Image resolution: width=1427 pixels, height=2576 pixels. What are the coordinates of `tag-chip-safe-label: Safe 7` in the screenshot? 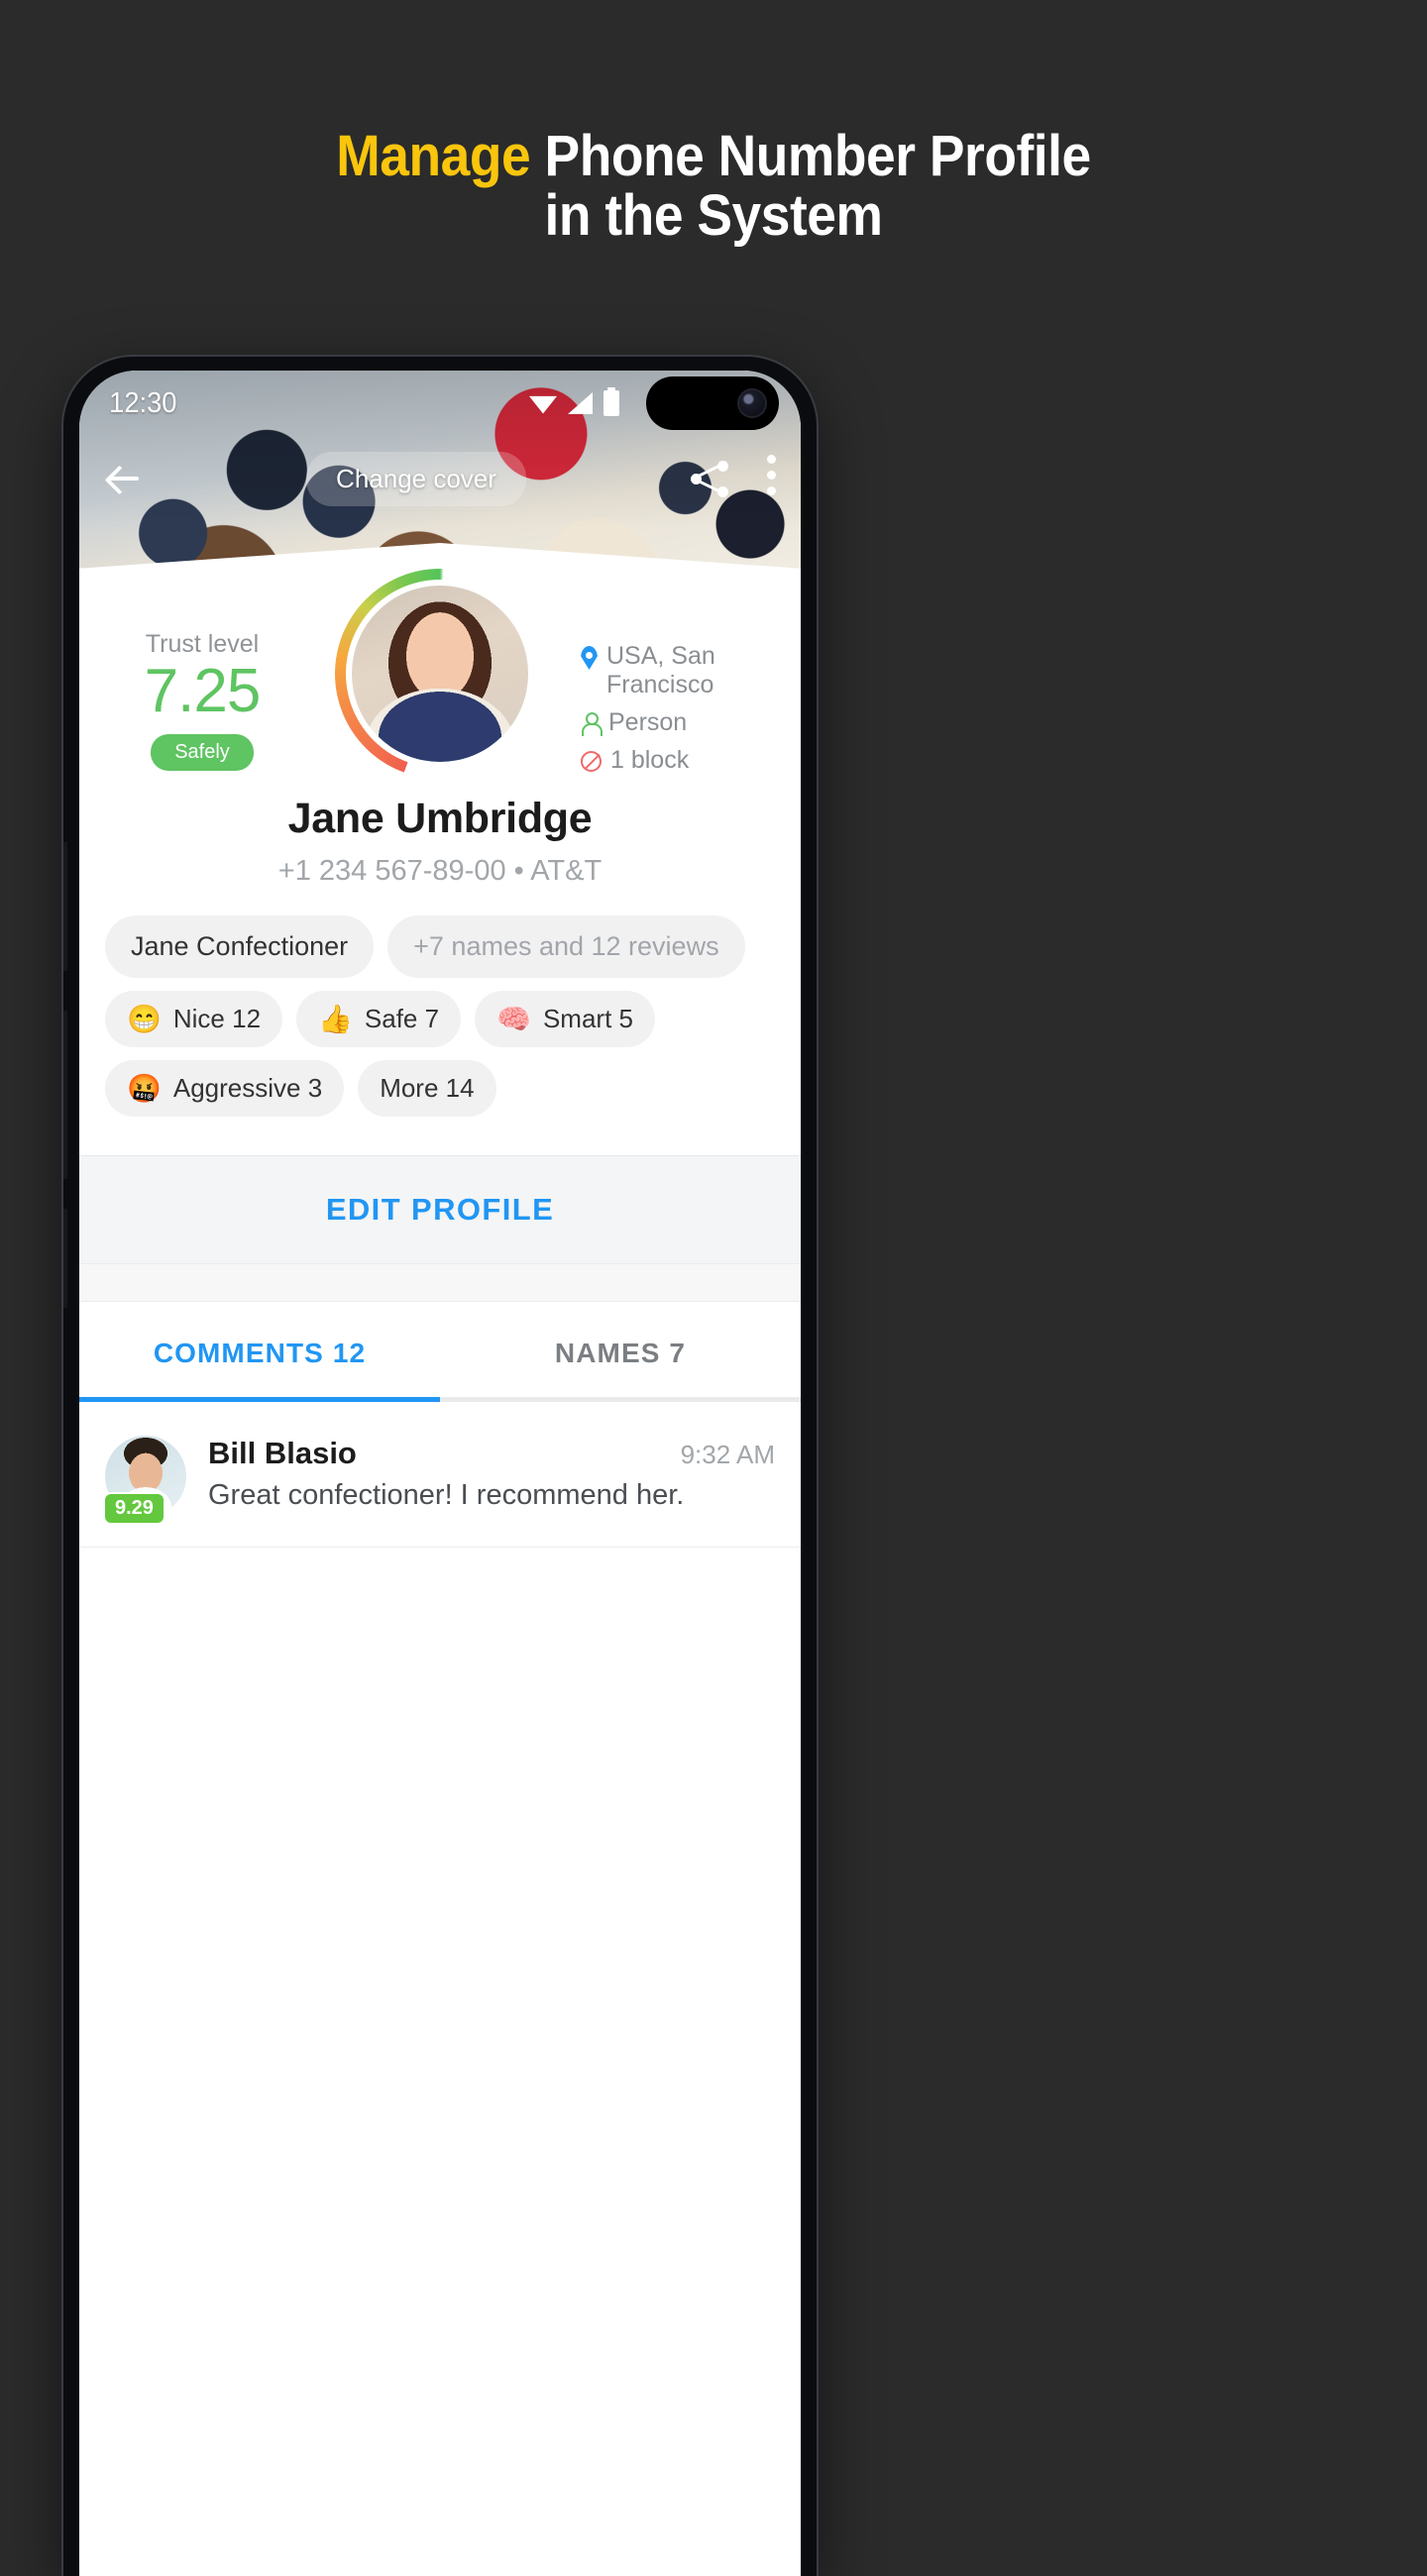 It's located at (402, 1019).